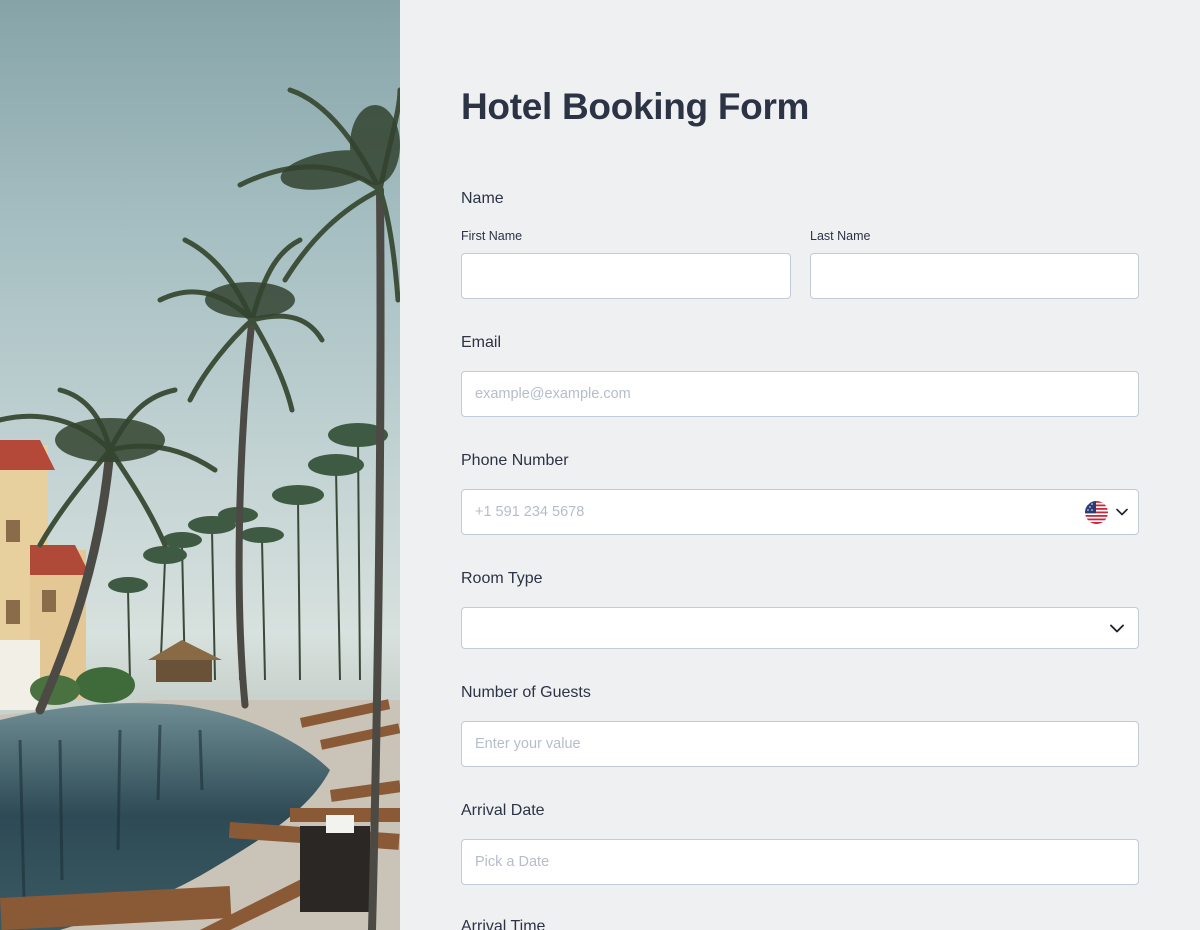  I want to click on phone-label: Phone Number, so click(515, 460).